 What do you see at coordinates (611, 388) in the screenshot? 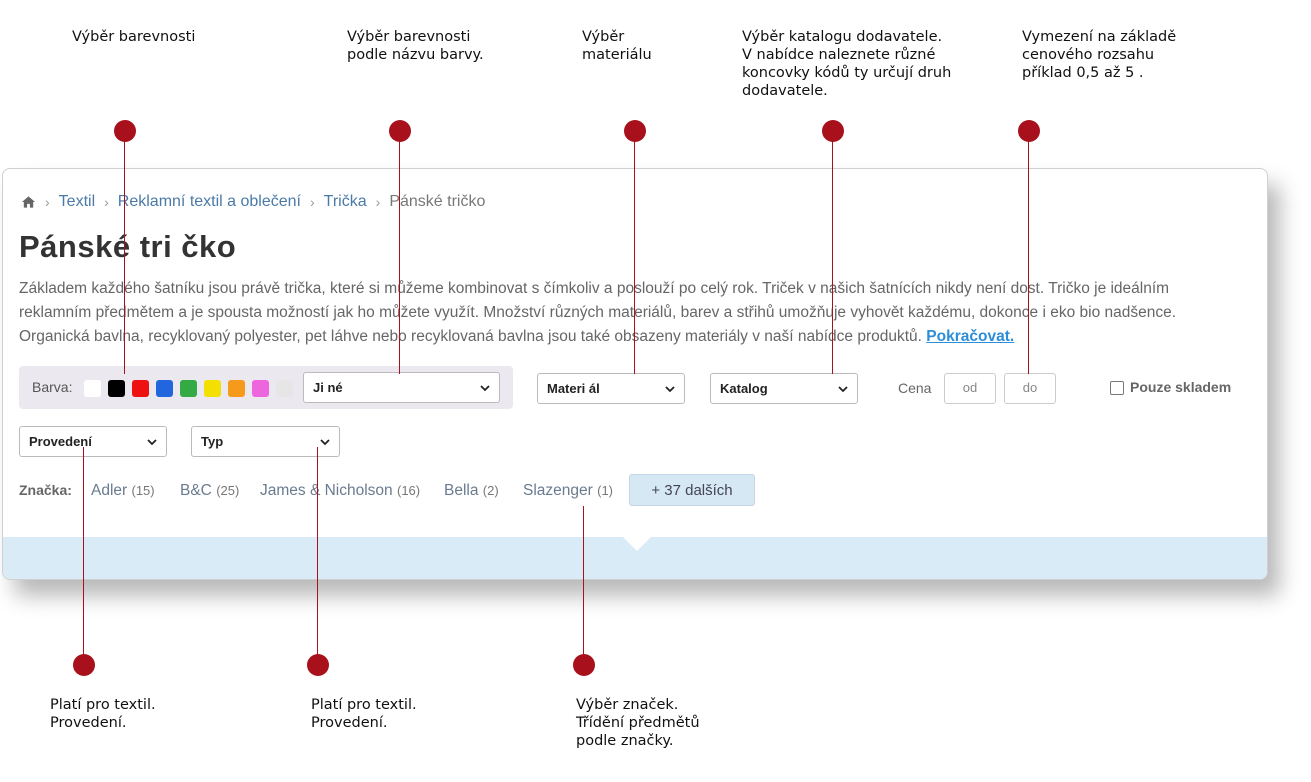
I see `material-select: Materi ál` at bounding box center [611, 388].